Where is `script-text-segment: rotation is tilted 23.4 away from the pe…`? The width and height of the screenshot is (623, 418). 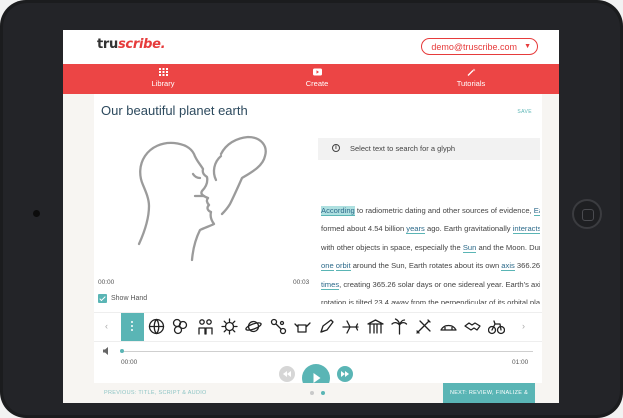
script-text-segment: rotation is tilted 23.4 away from the pe… is located at coordinates (430, 301).